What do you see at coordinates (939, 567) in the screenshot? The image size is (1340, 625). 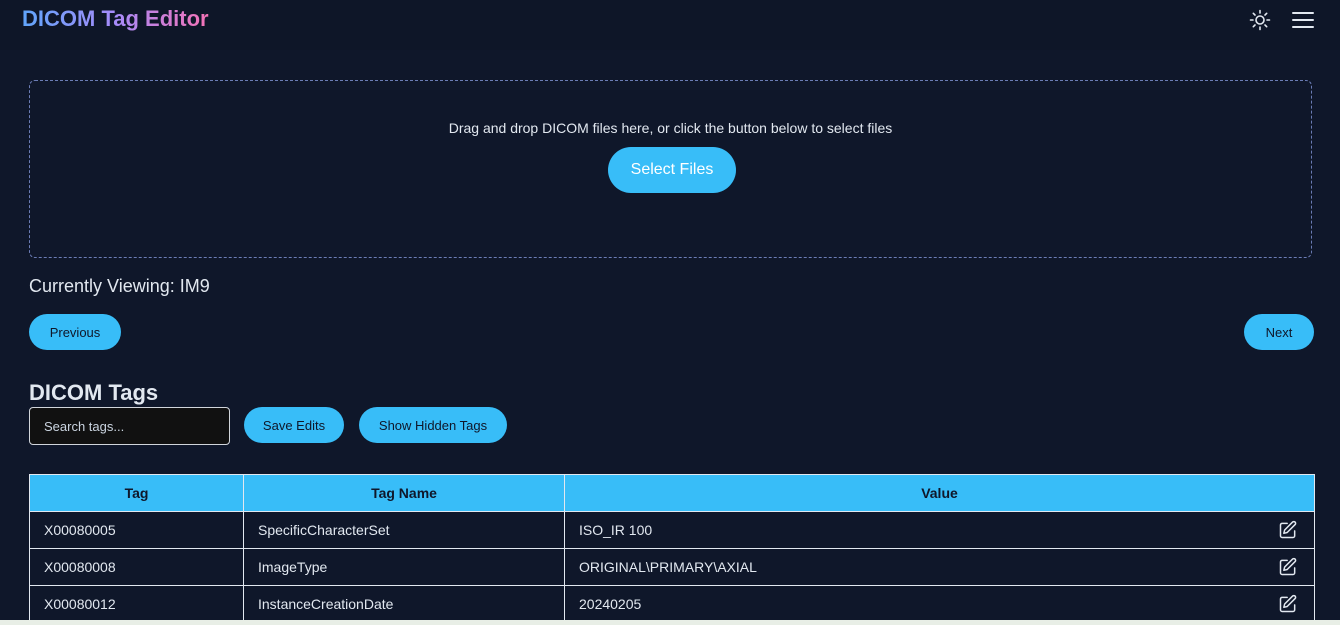 I see `value-cell: ORIGINAL\PRIMARY\AXIAL` at bounding box center [939, 567].